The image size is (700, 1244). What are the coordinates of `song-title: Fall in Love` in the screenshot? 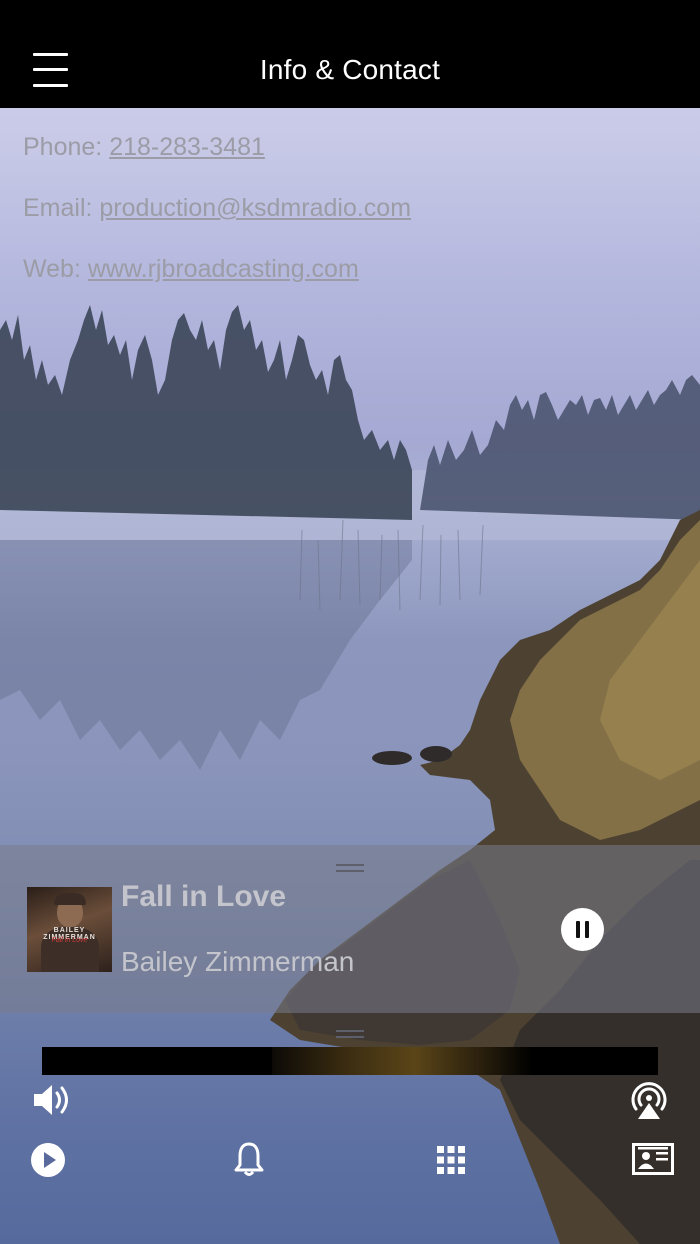 It's located at (204, 896).